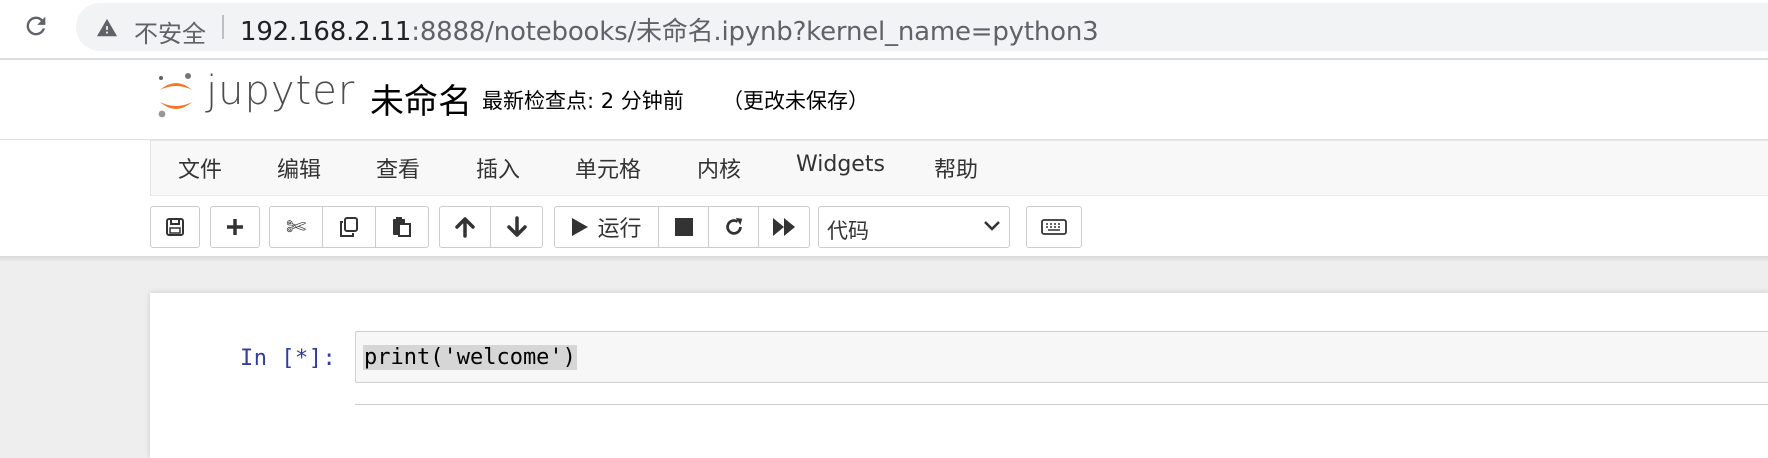 This screenshot has height=458, width=1768. What do you see at coordinates (583, 101) in the screenshot?
I see `checkpoint-status: 最新检查点: 2 分钟前` at bounding box center [583, 101].